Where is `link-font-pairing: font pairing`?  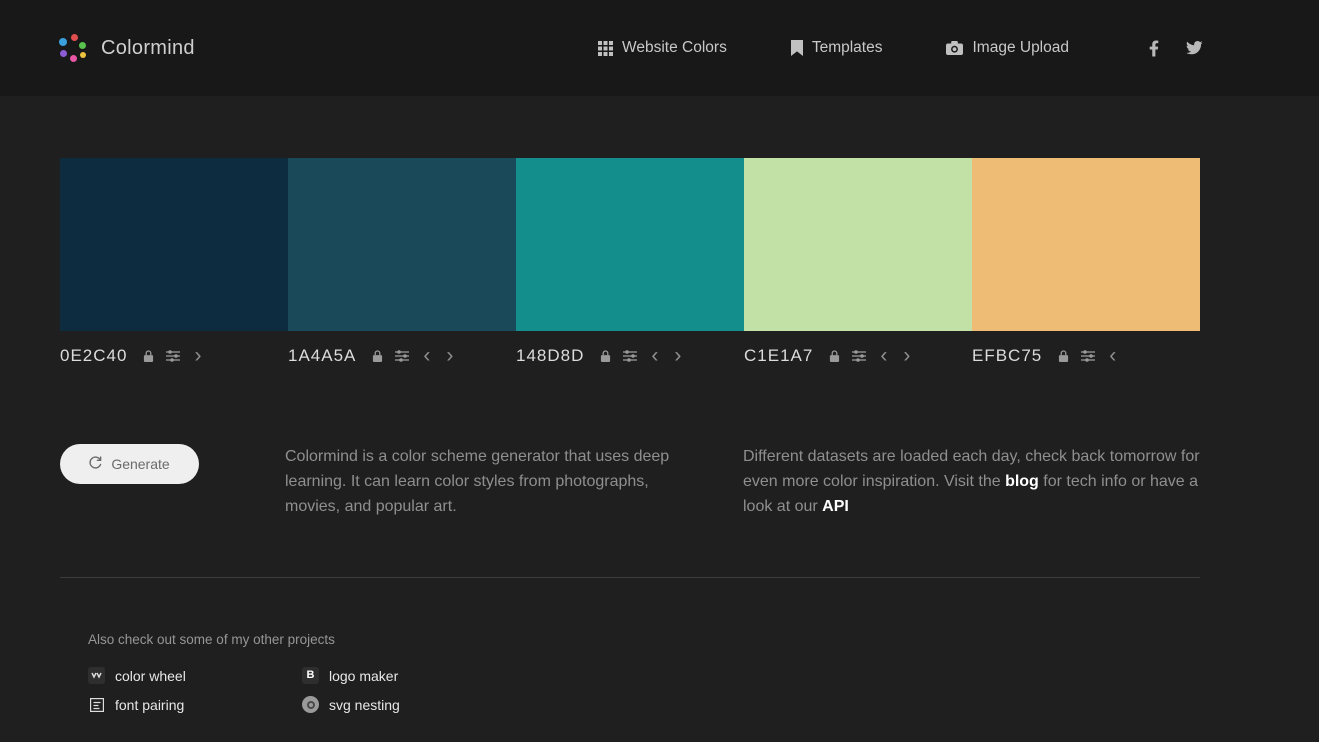 link-font-pairing: font pairing is located at coordinates (195, 704).